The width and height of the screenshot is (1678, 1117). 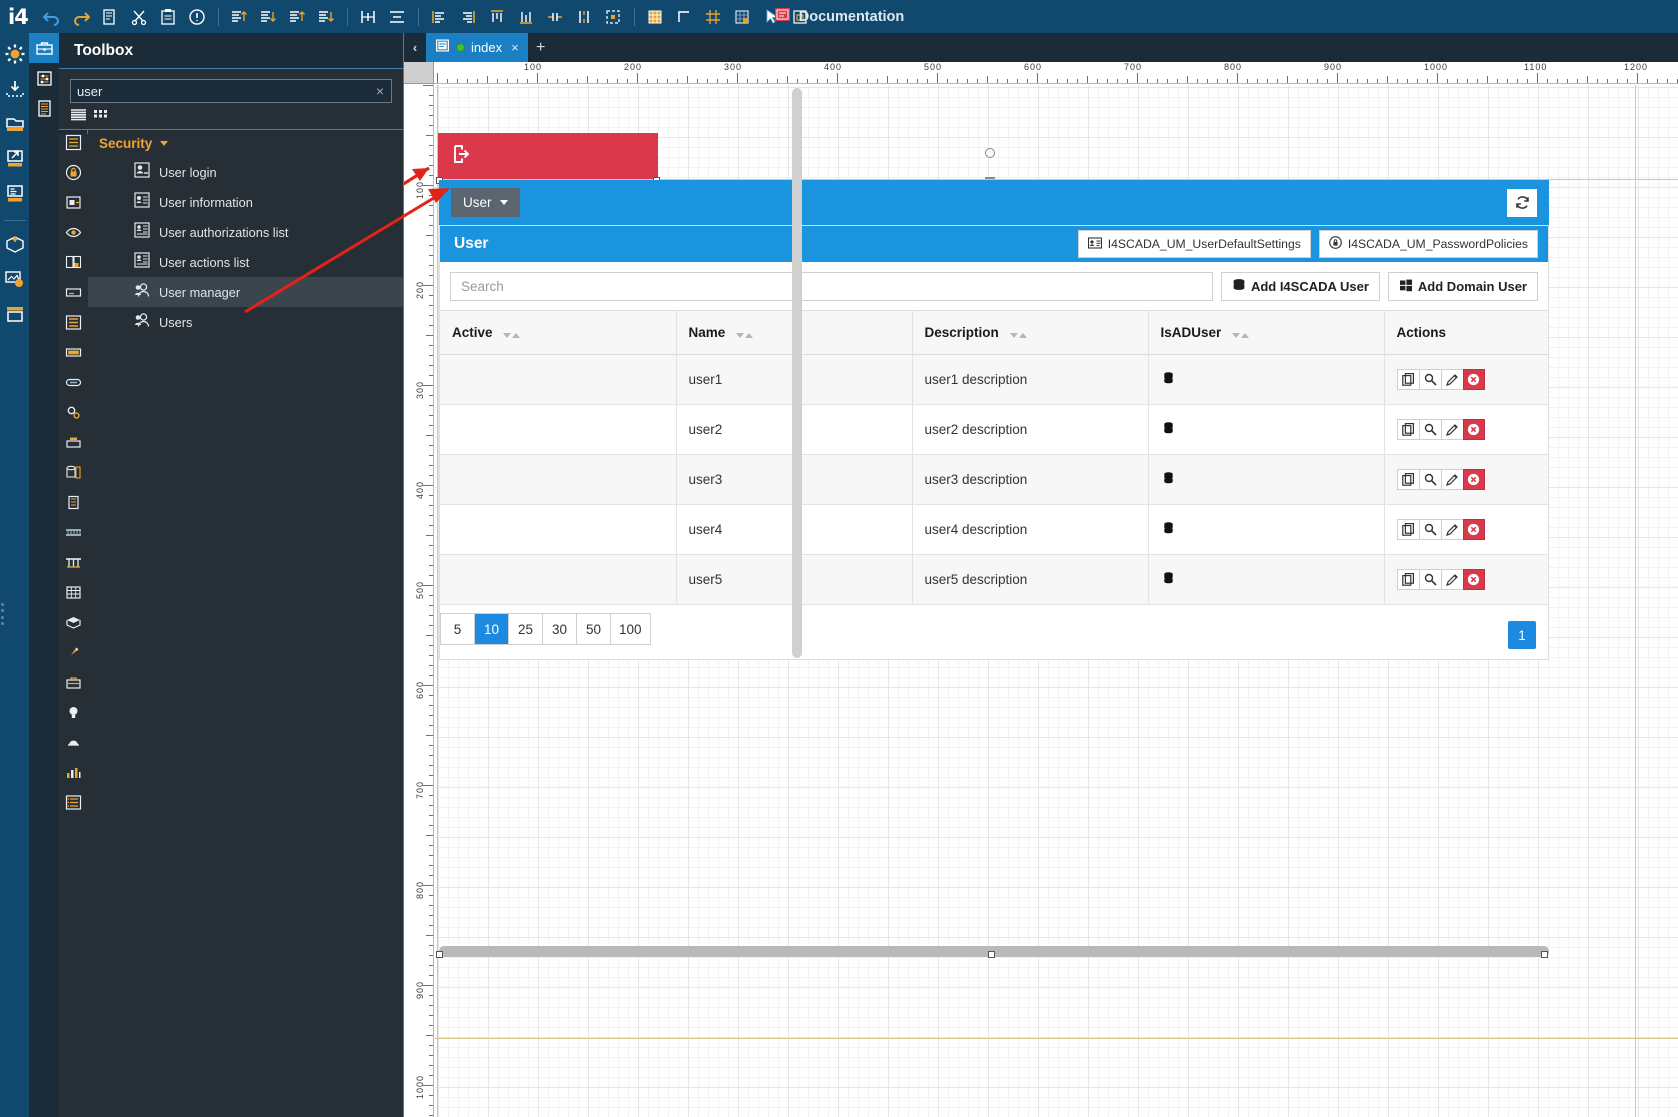 What do you see at coordinates (655, 16) in the screenshot?
I see `grid-icon` at bounding box center [655, 16].